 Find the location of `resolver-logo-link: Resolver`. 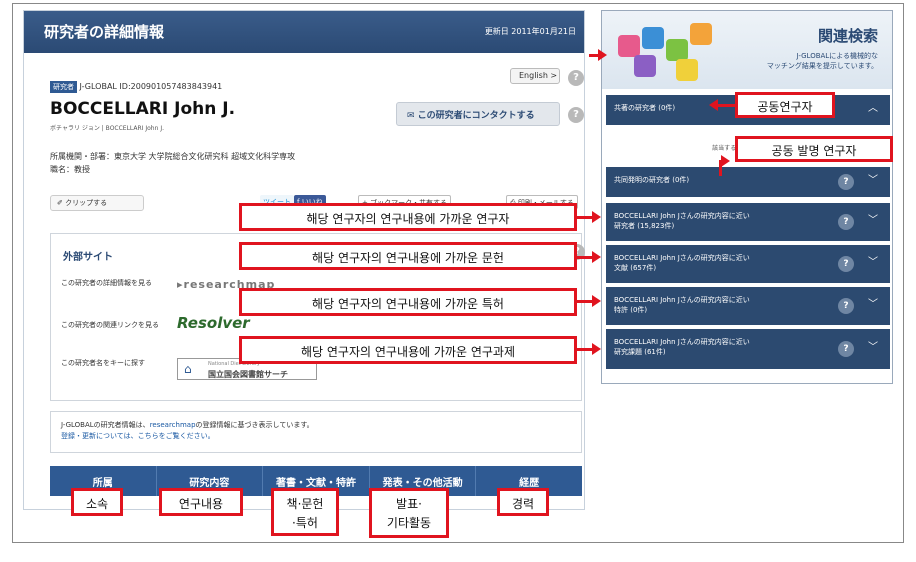

resolver-logo-link: Resolver is located at coordinates (213, 323).